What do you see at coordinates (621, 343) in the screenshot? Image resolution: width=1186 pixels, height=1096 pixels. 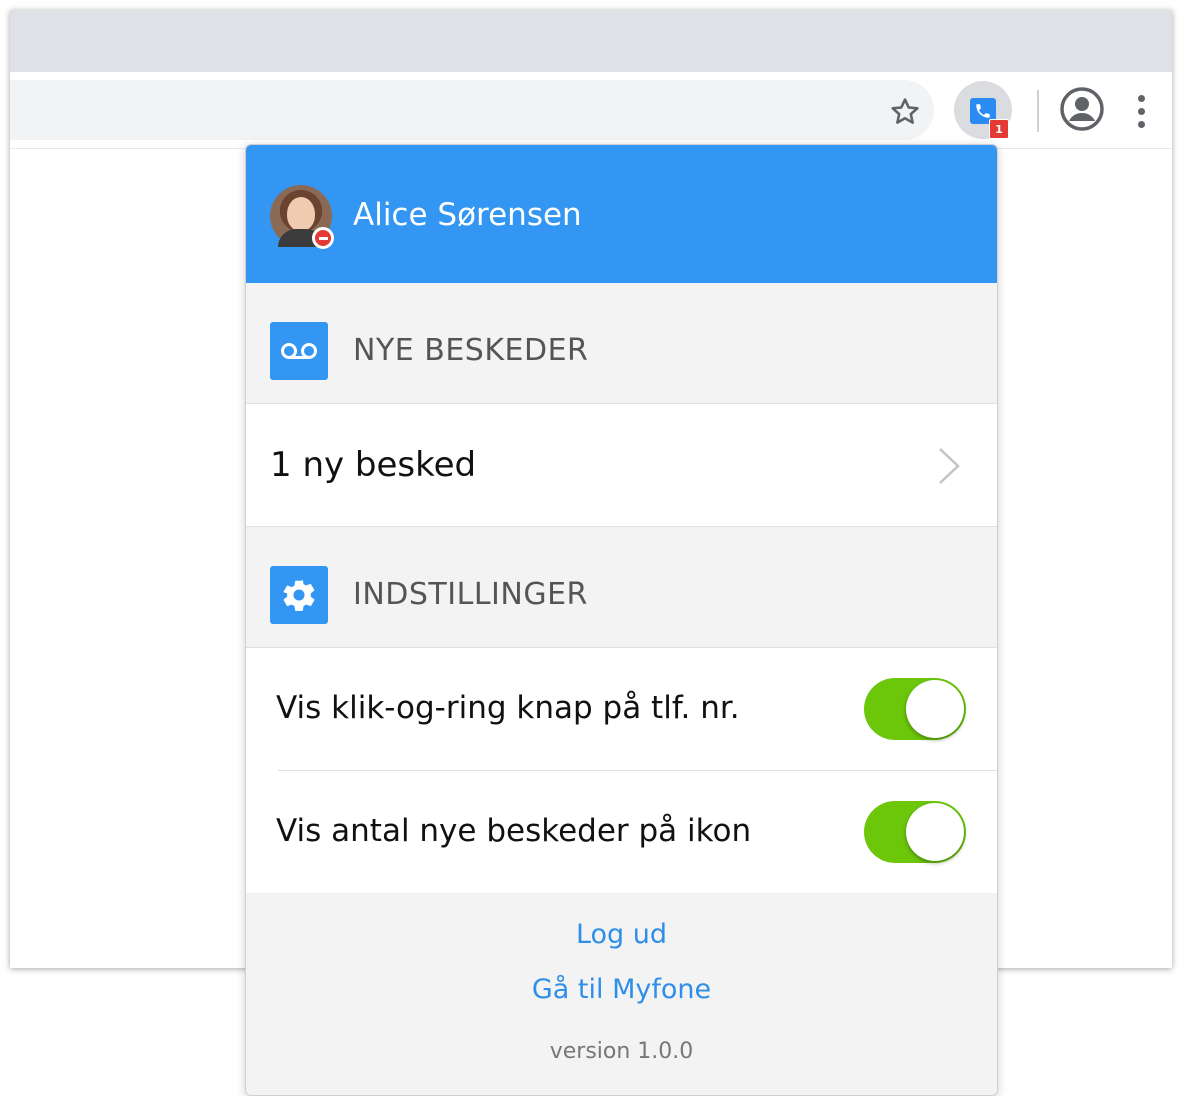 I see `messages-section-header: NYE BESKEDER` at bounding box center [621, 343].